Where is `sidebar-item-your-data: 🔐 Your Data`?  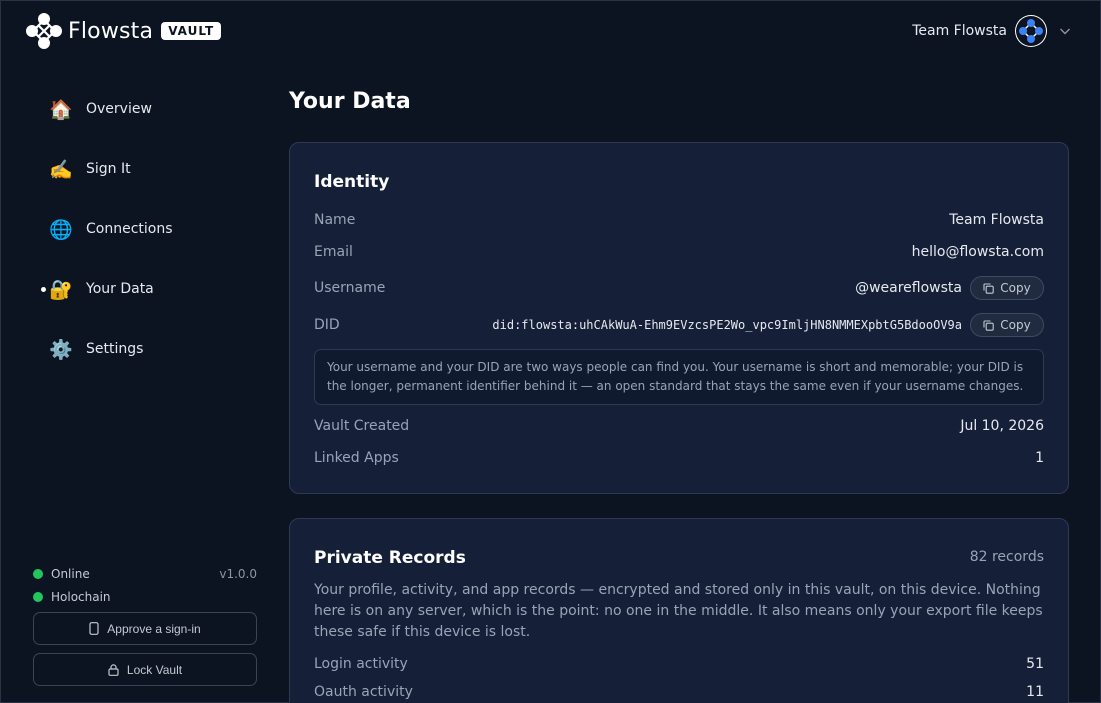
sidebar-item-your-data: 🔐 Your Data is located at coordinates (150, 289).